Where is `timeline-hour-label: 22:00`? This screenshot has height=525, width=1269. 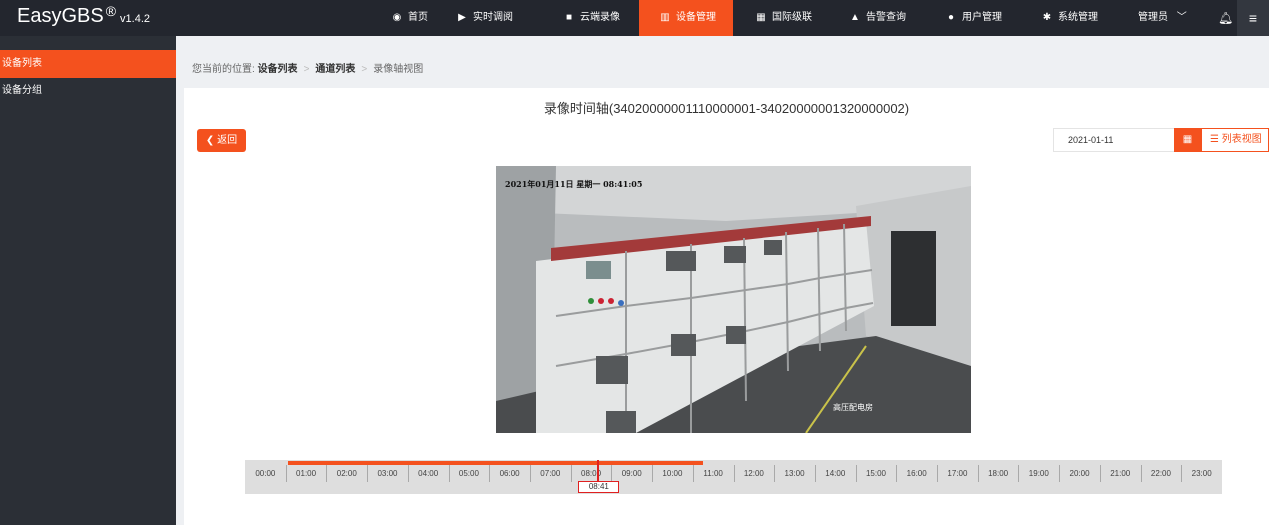 timeline-hour-label: 22:00 is located at coordinates (1160, 473).